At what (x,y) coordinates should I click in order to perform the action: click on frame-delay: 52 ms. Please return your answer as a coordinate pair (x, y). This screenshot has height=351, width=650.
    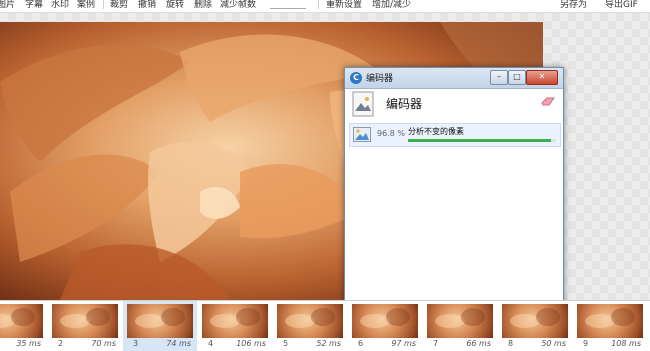
    Looking at the image, I should click on (328, 343).